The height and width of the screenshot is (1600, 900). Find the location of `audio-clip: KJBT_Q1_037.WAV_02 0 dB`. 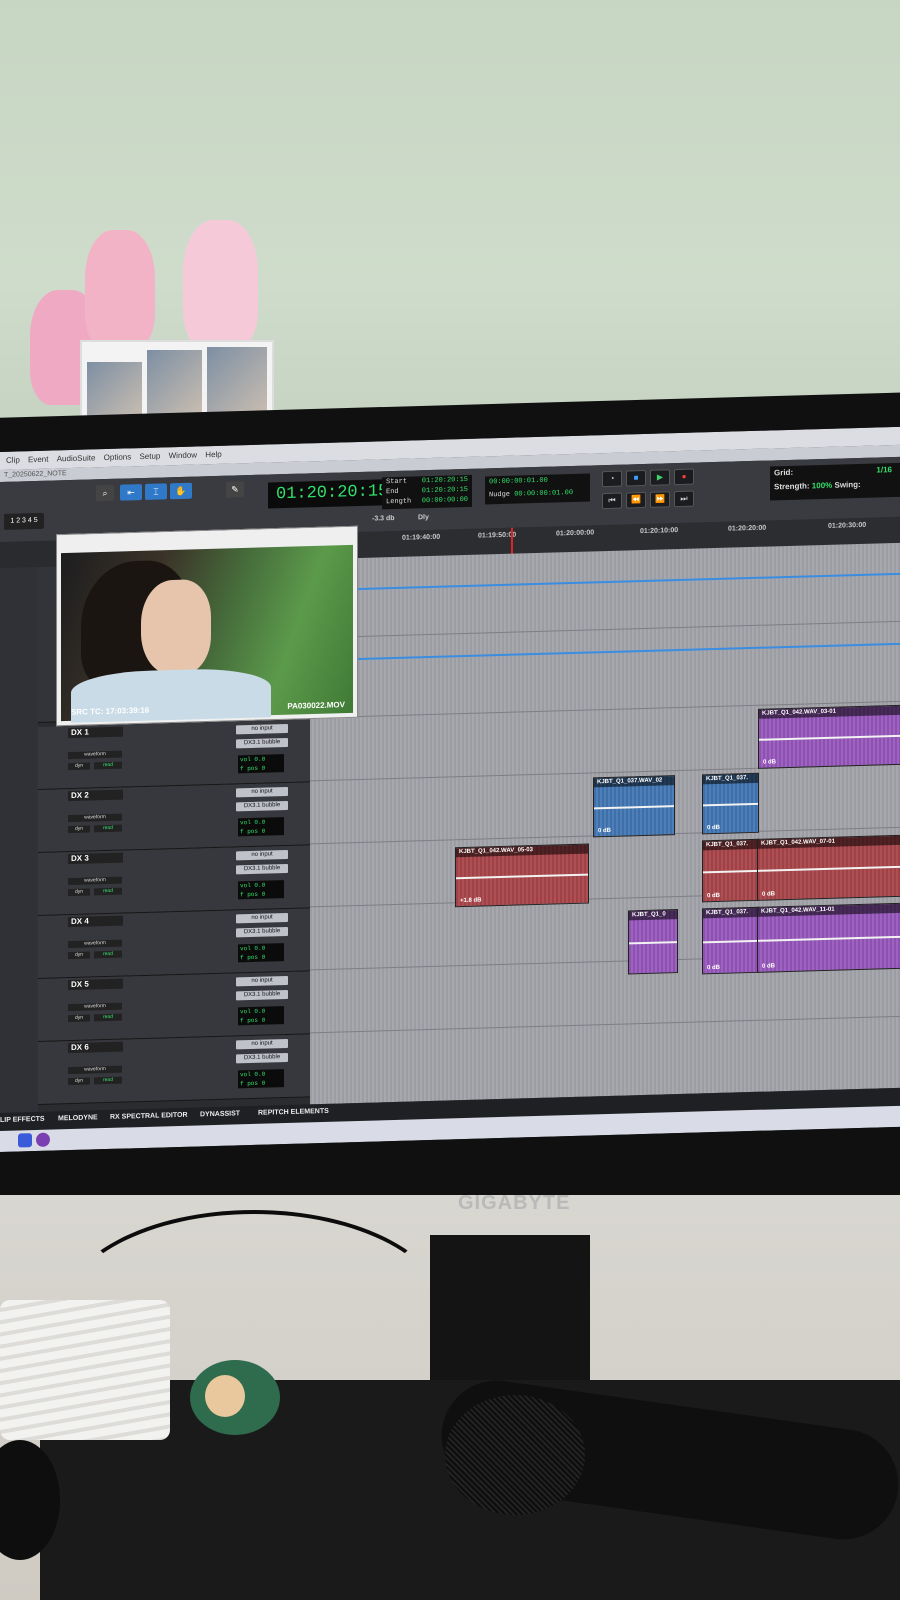

audio-clip: KJBT_Q1_037.WAV_02 0 dB is located at coordinates (634, 806).